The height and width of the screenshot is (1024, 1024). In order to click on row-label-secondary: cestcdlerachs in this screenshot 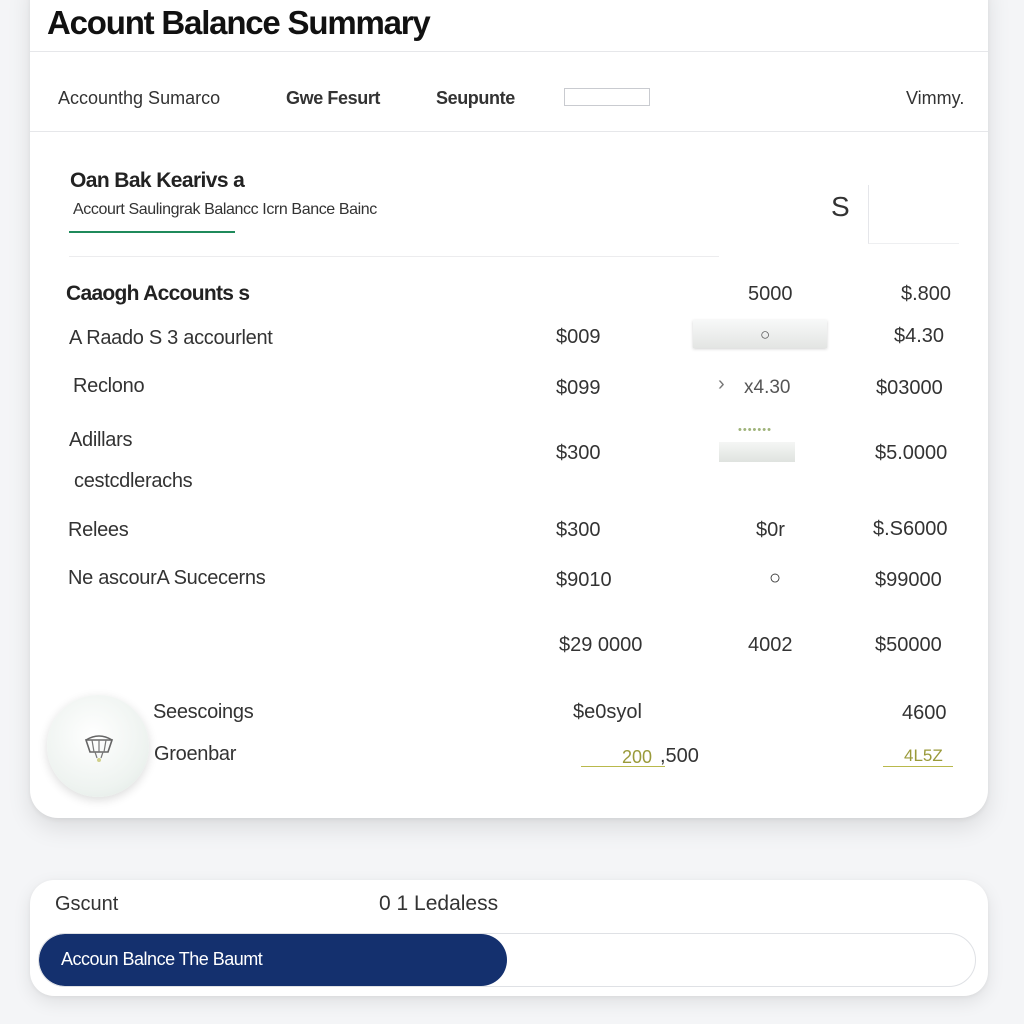, I will do `click(133, 481)`.